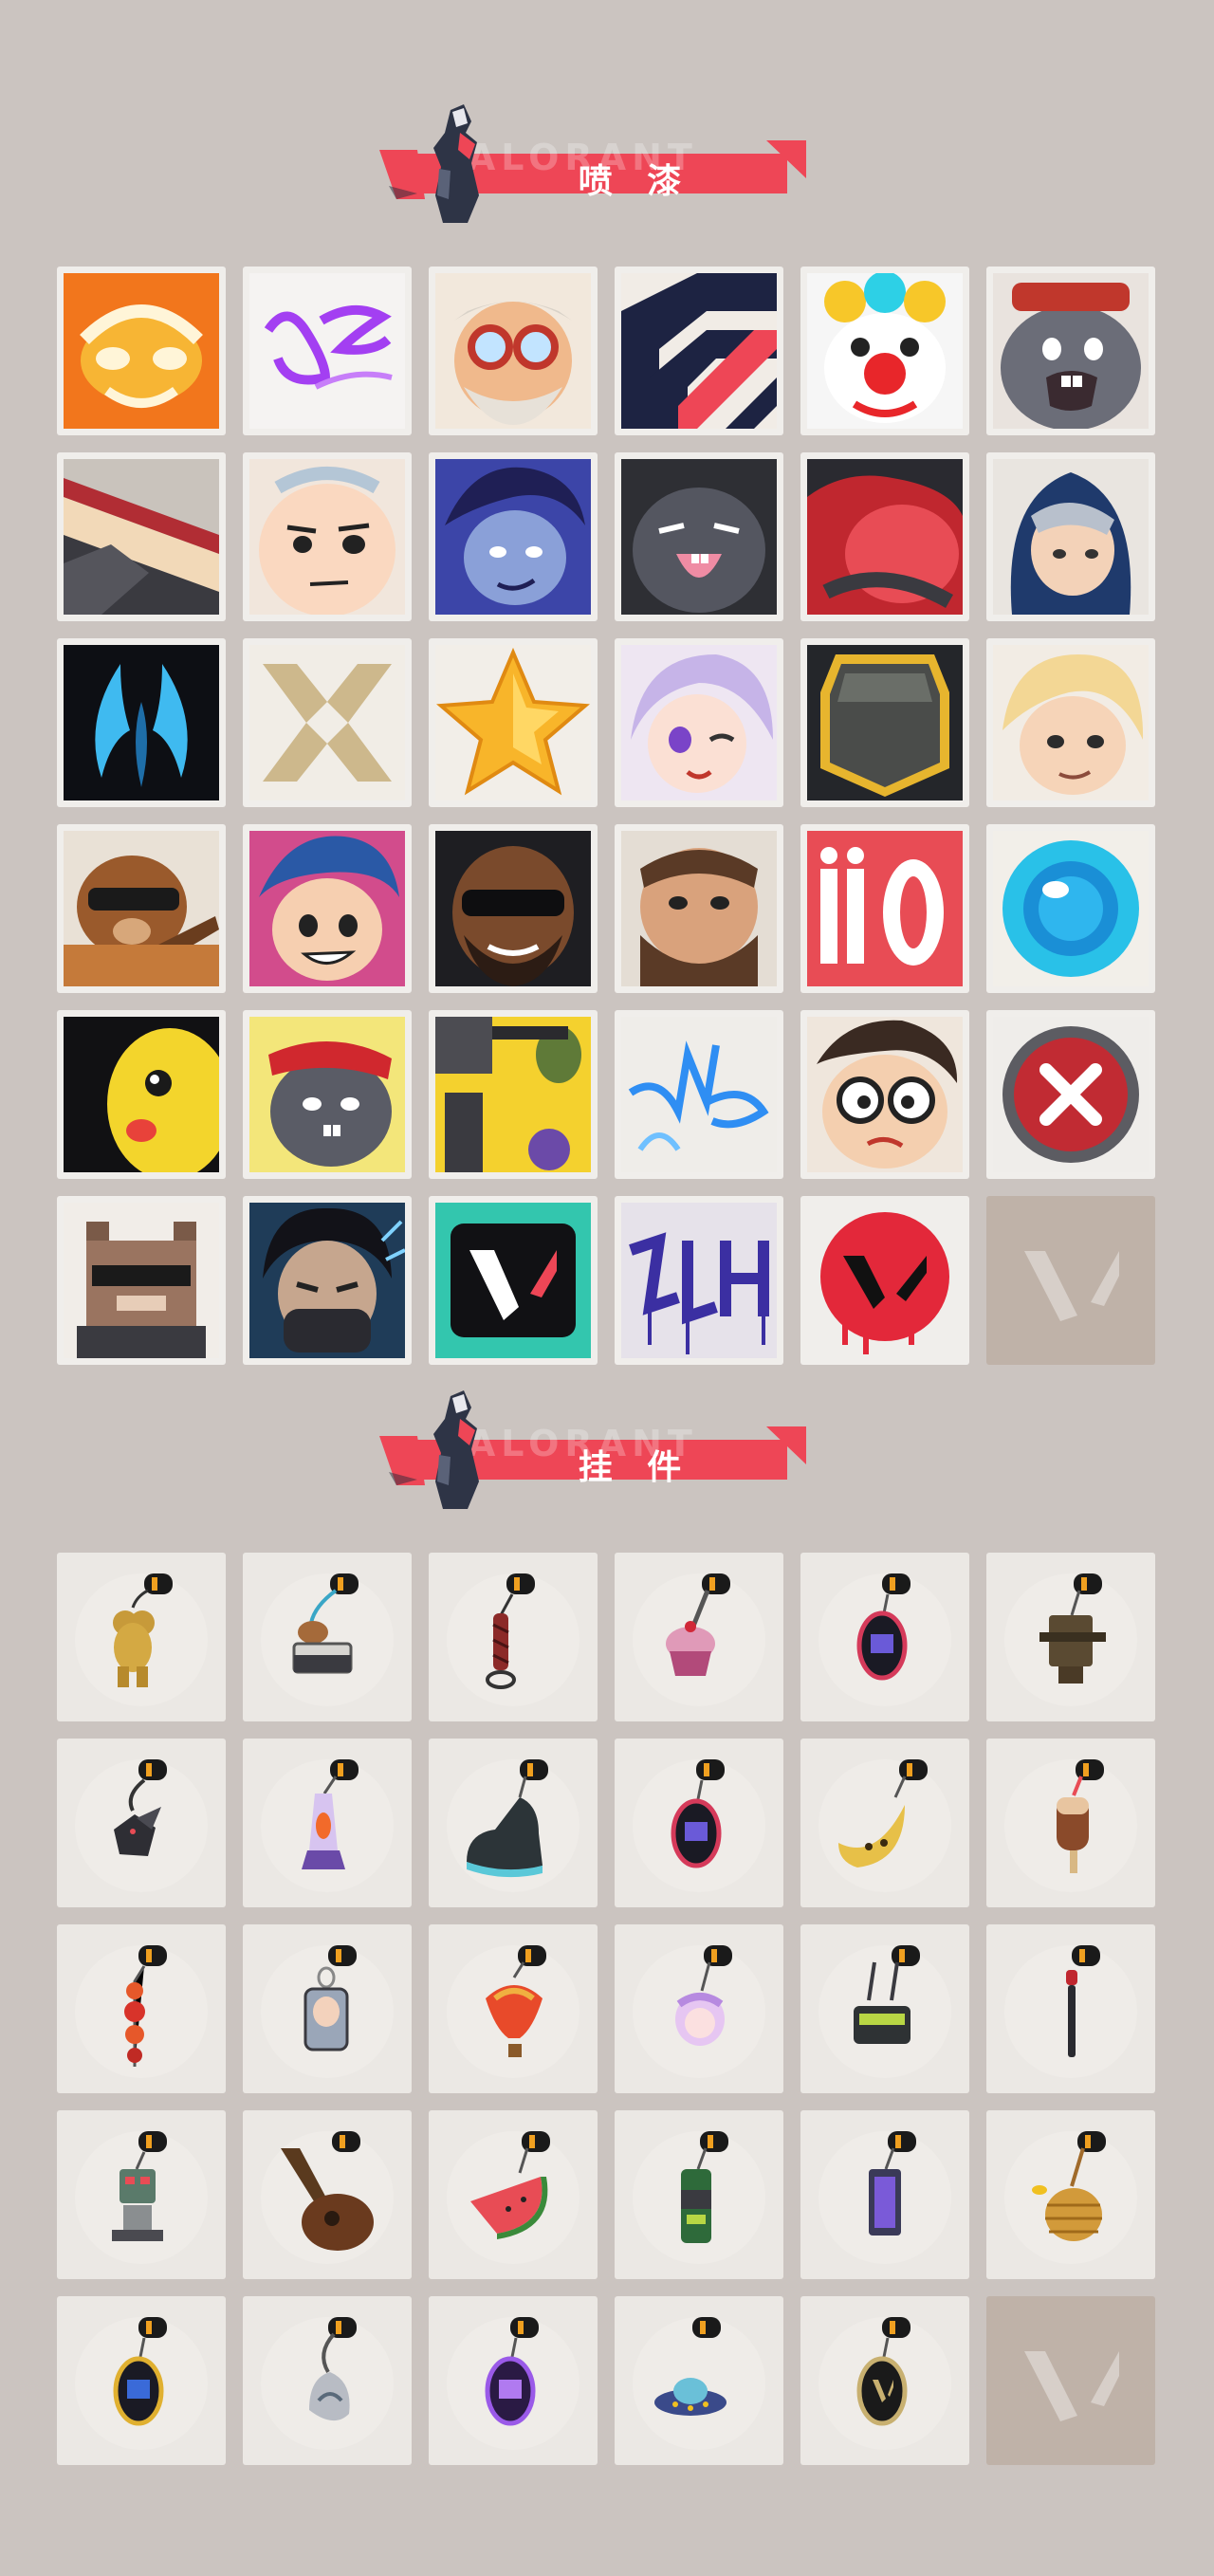 Image resolution: width=1214 pixels, height=2576 pixels. What do you see at coordinates (1070, 1639) in the screenshot?
I see `radio-device-charm-icon` at bounding box center [1070, 1639].